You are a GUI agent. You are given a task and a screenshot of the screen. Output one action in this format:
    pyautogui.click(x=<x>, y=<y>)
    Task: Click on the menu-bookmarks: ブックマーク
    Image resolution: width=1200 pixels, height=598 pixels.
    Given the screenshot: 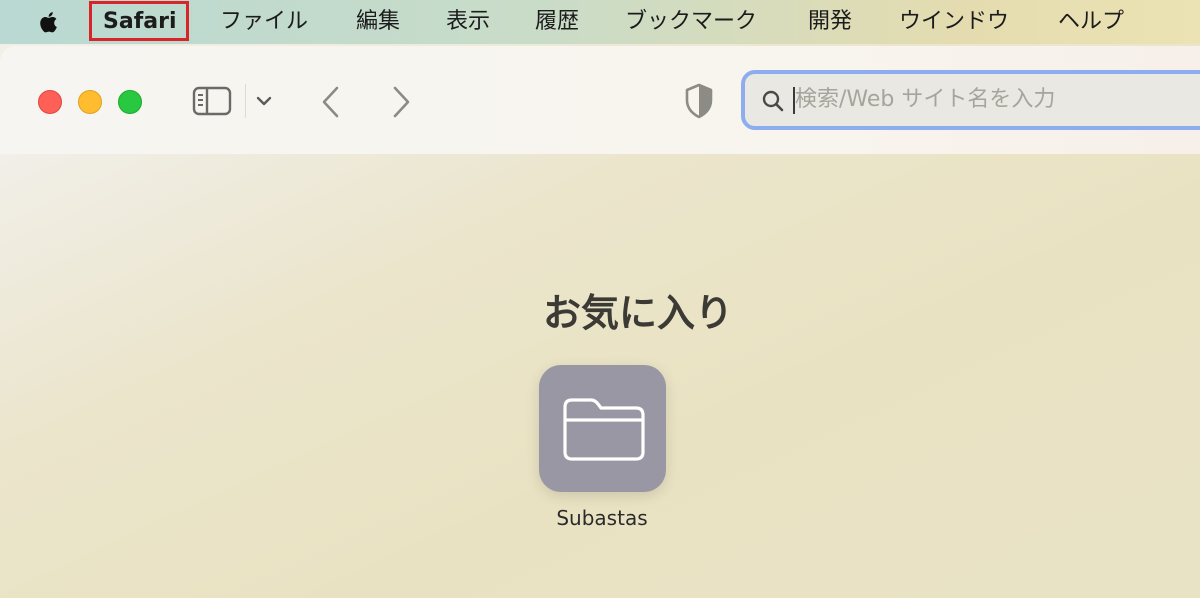 What is the action you would take?
    pyautogui.click(x=691, y=22)
    